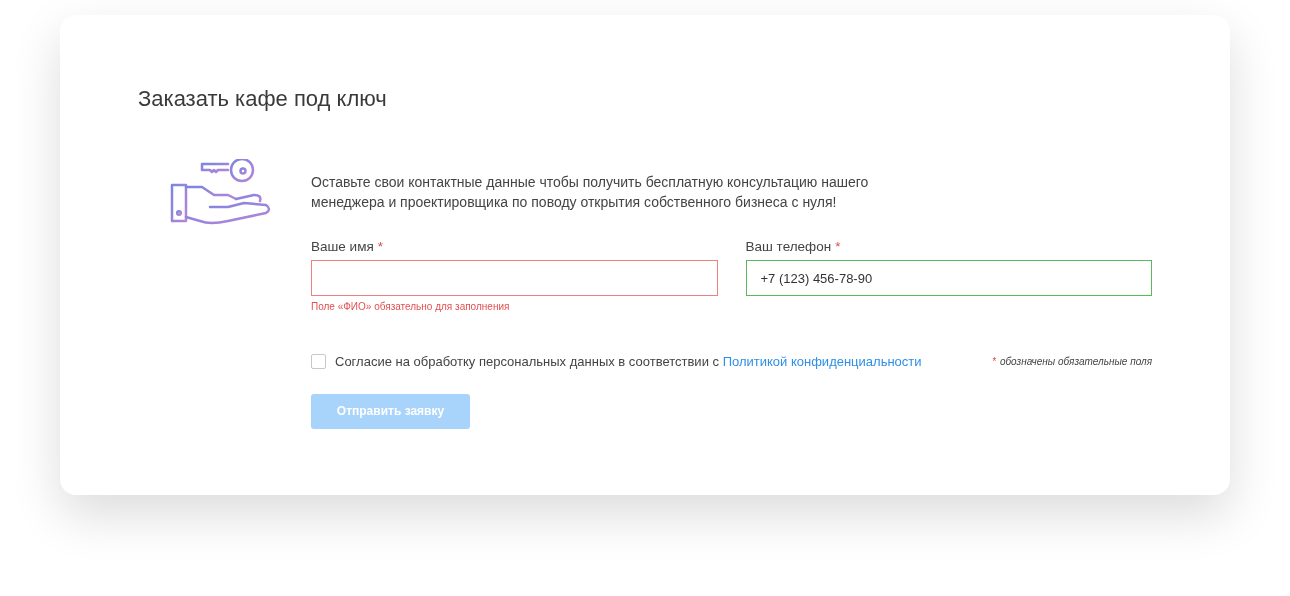 The height and width of the screenshot is (596, 1290). I want to click on hand-with-key-icon, so click(221, 193).